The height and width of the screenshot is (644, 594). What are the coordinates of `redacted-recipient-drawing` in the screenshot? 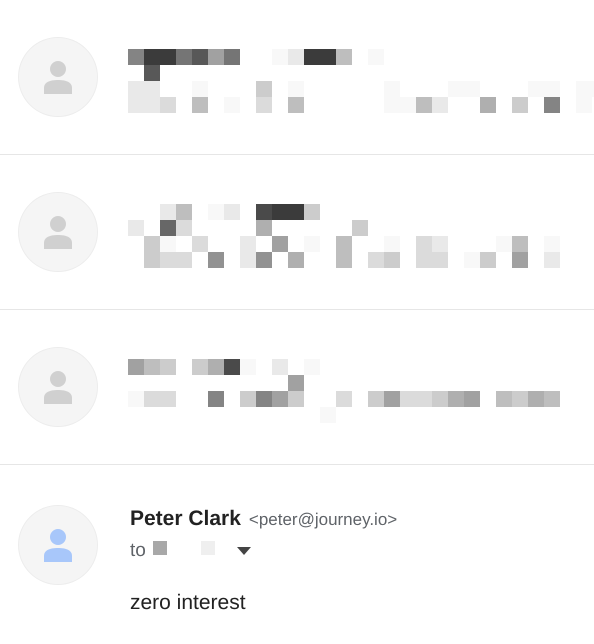 It's located at (184, 547).